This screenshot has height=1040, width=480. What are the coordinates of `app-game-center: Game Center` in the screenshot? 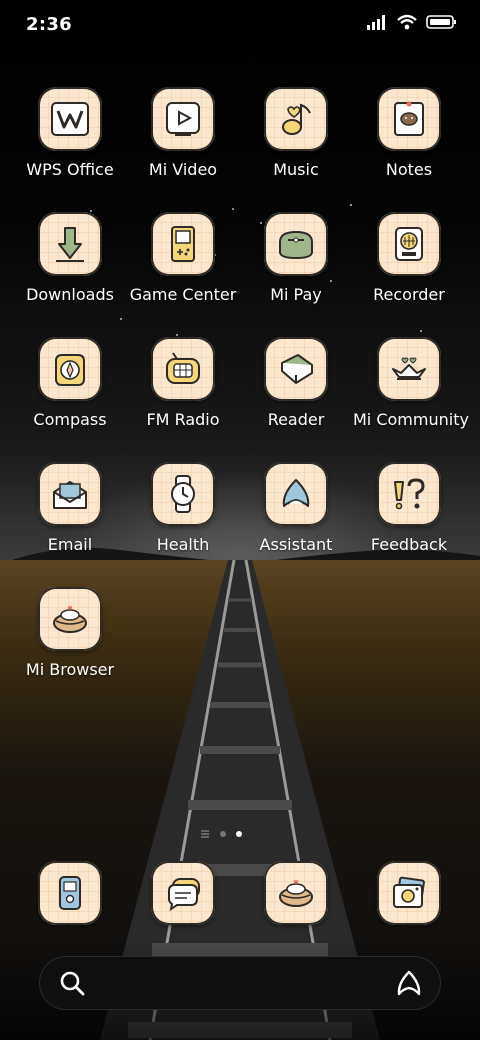 It's located at (183, 258).